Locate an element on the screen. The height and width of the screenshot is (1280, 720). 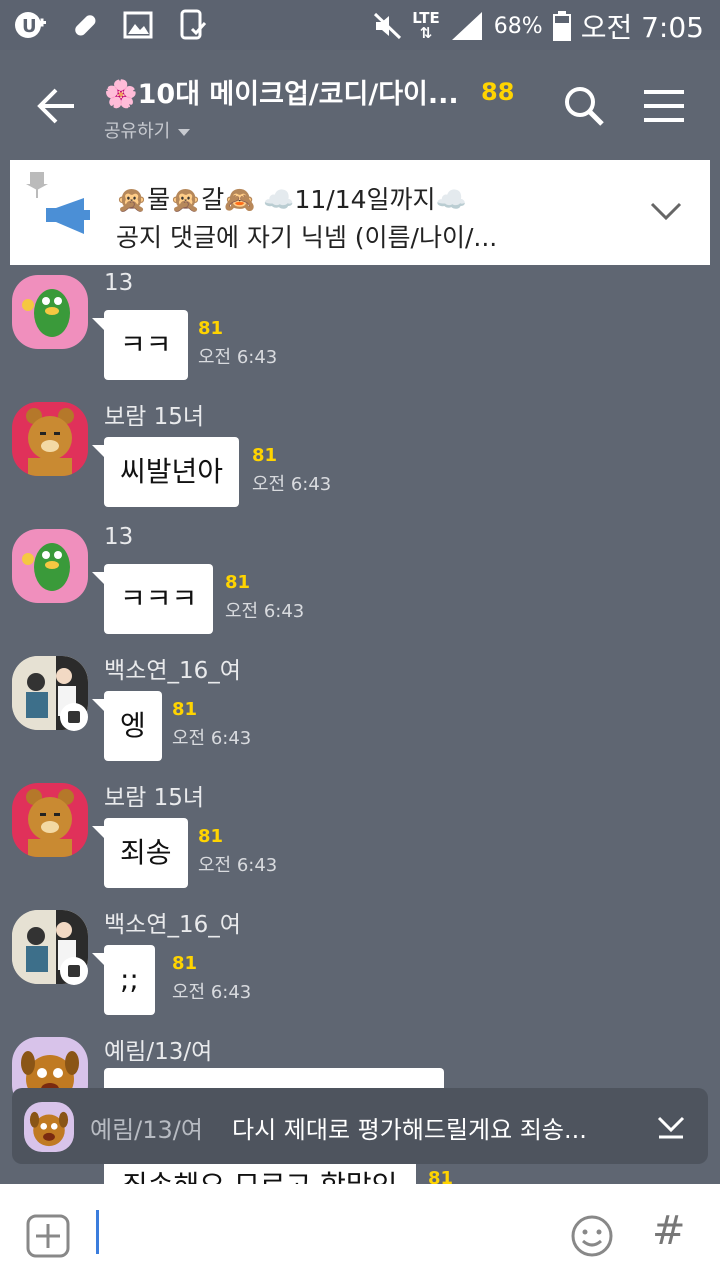
member-count: 88 is located at coordinates (498, 91).